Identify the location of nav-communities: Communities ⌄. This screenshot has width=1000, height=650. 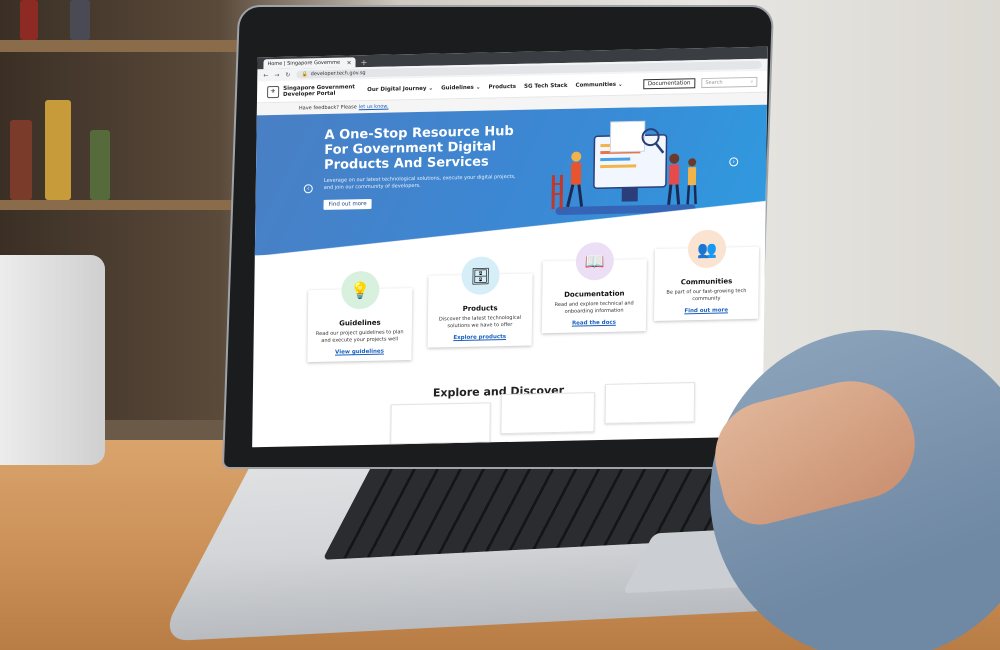
(598, 84).